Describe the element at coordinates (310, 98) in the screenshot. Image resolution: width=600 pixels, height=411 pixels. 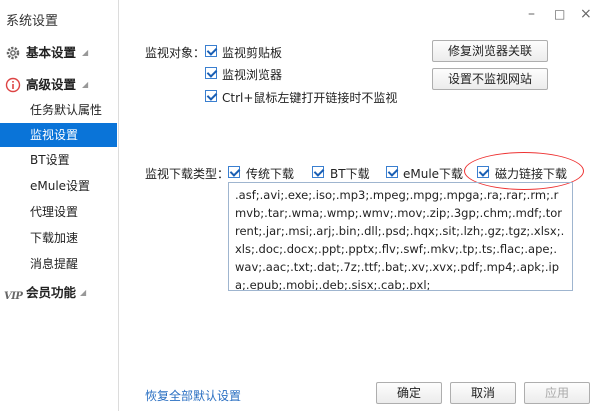
I see `ctrl-click-label: Ctrl+鼠标左键打开链接时不监视` at that location.